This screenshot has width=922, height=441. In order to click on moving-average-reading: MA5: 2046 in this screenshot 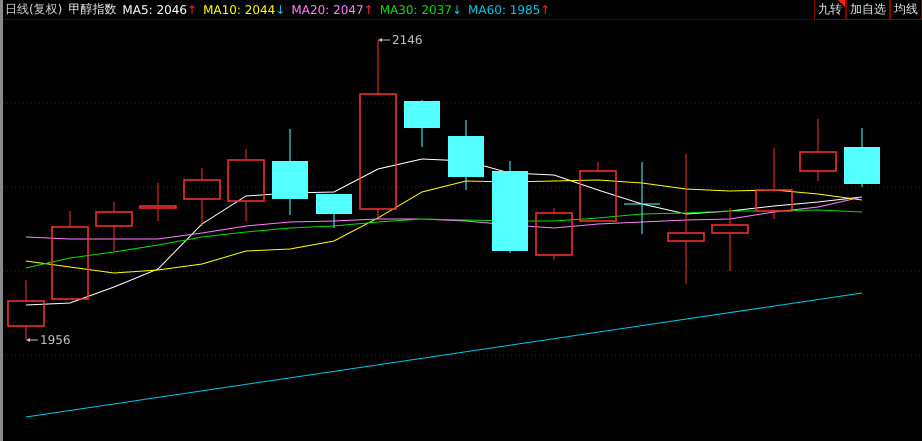, I will do `click(154, 9)`.